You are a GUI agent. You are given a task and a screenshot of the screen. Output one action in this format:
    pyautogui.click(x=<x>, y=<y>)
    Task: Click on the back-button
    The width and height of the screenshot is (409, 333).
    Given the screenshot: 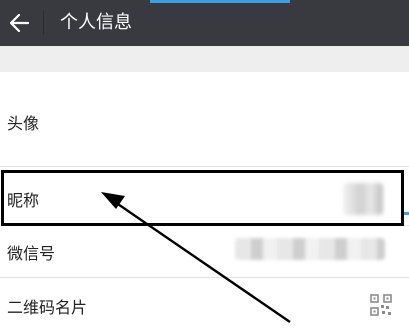 What is the action you would take?
    pyautogui.click(x=19, y=23)
    